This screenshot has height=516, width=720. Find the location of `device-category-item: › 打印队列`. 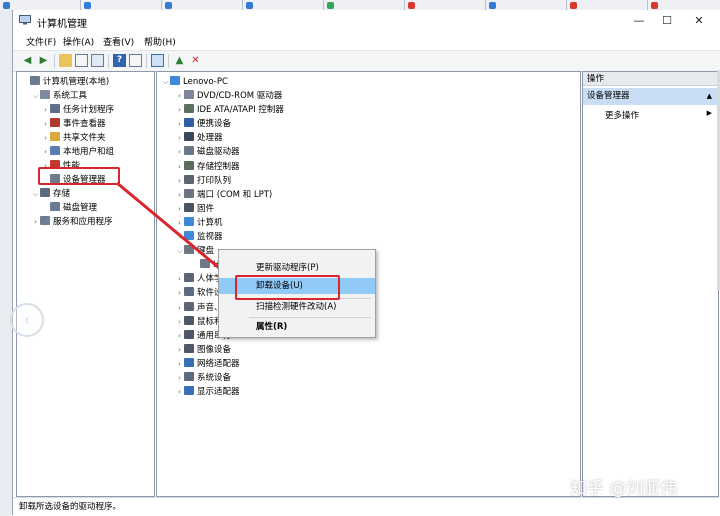

device-category-item: › 打印队列 is located at coordinates (203, 181).